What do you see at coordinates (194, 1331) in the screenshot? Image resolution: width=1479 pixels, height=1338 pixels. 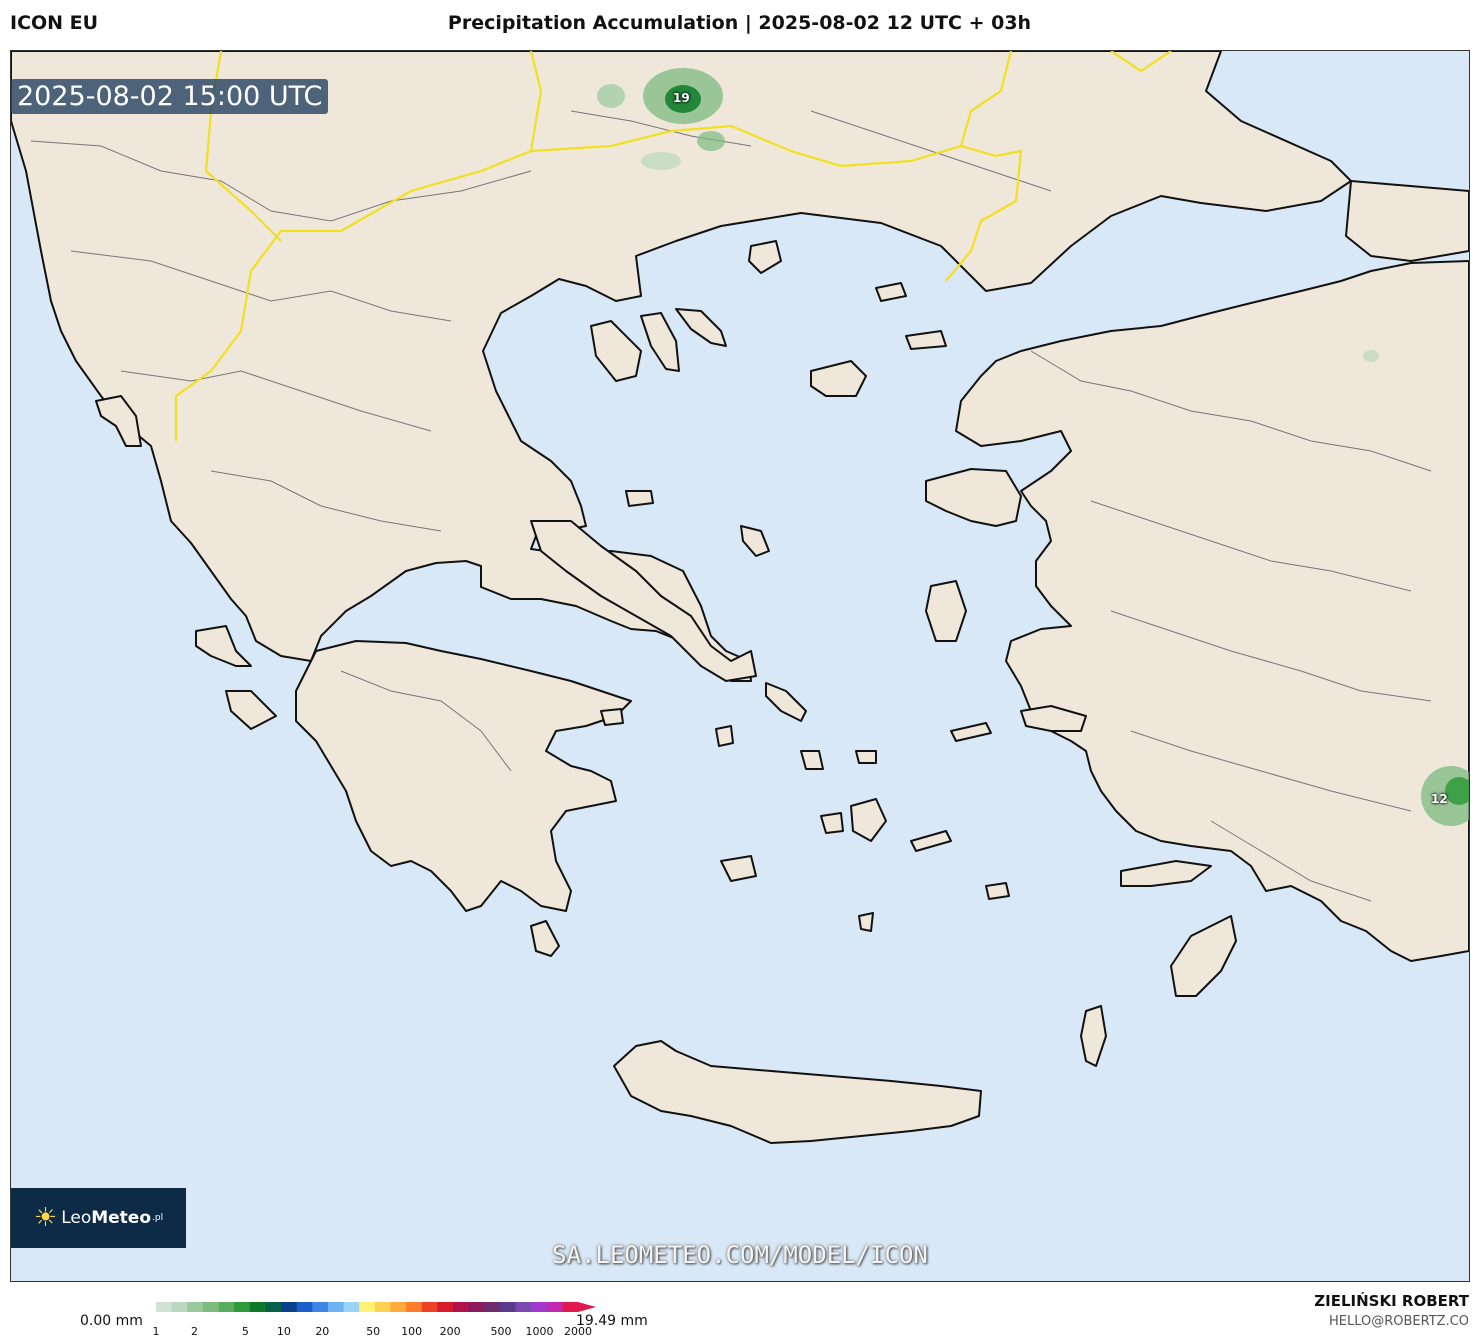 I see `legend-tick-label: 2` at bounding box center [194, 1331].